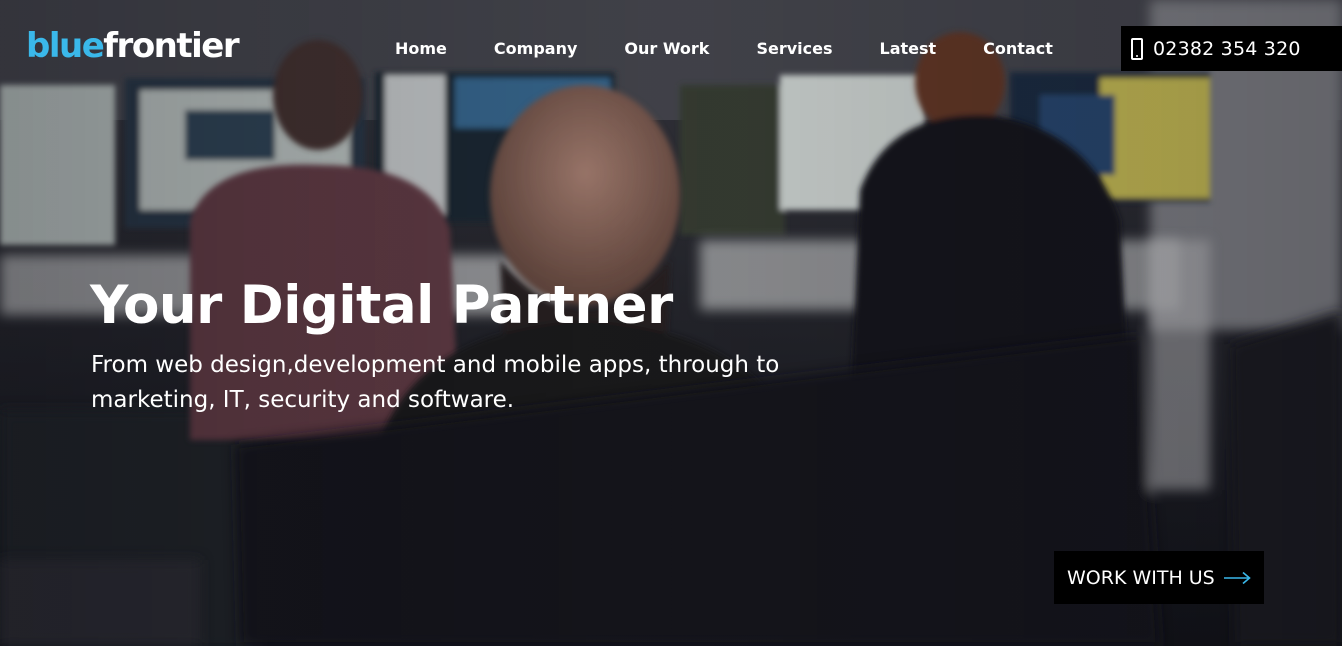 This screenshot has height=646, width=1342. I want to click on nav-our-work: Our Work, so click(666, 49).